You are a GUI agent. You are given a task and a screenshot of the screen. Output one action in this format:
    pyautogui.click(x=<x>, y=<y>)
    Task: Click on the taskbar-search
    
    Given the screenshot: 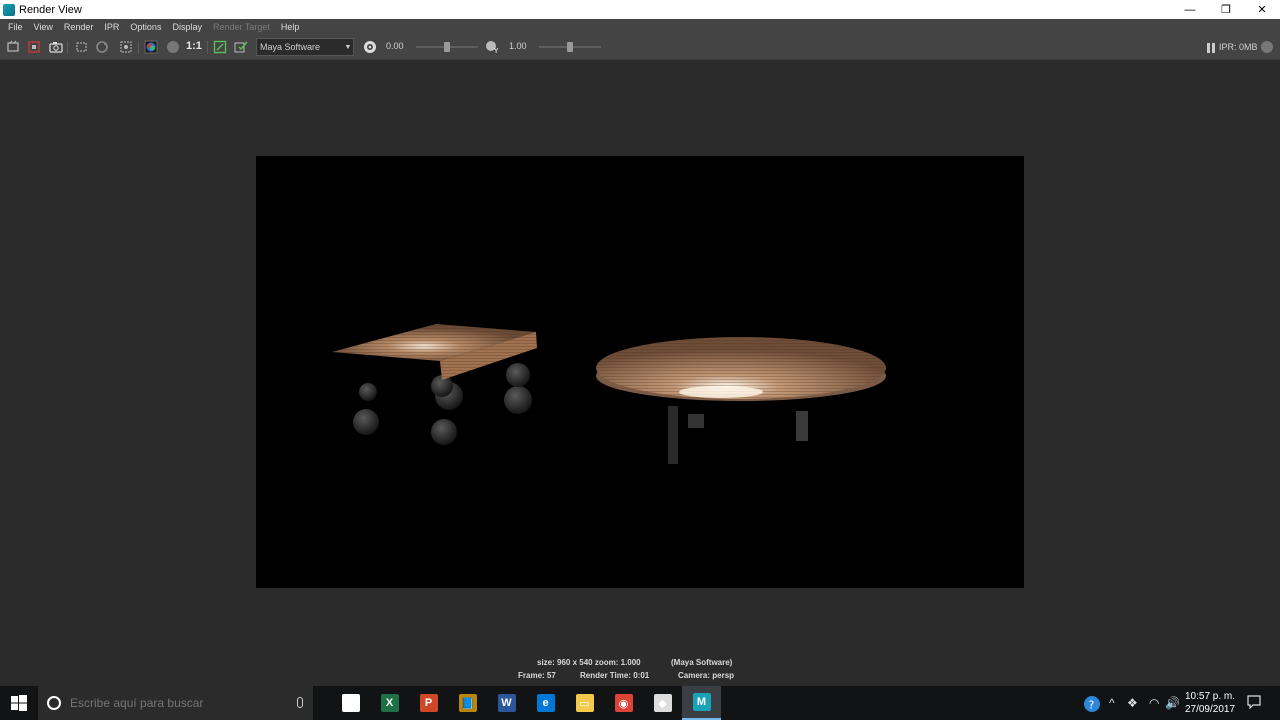 What is the action you would take?
    pyautogui.click(x=175, y=703)
    